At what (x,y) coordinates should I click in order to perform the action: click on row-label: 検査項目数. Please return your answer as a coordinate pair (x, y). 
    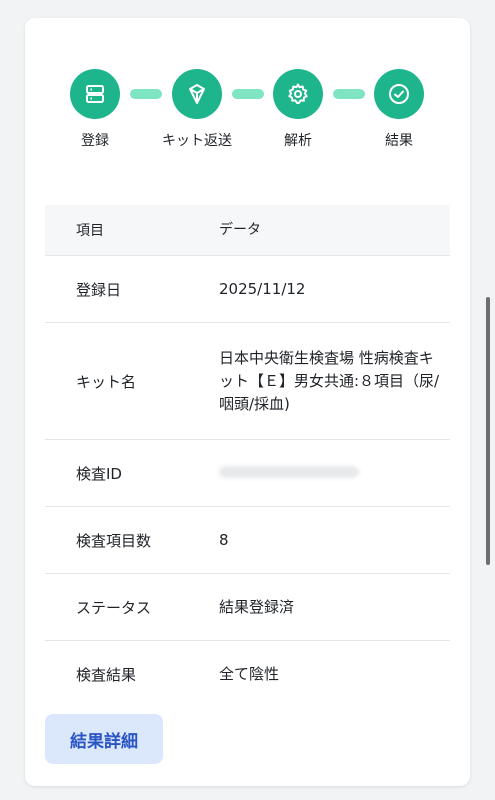
    Looking at the image, I should click on (114, 540).